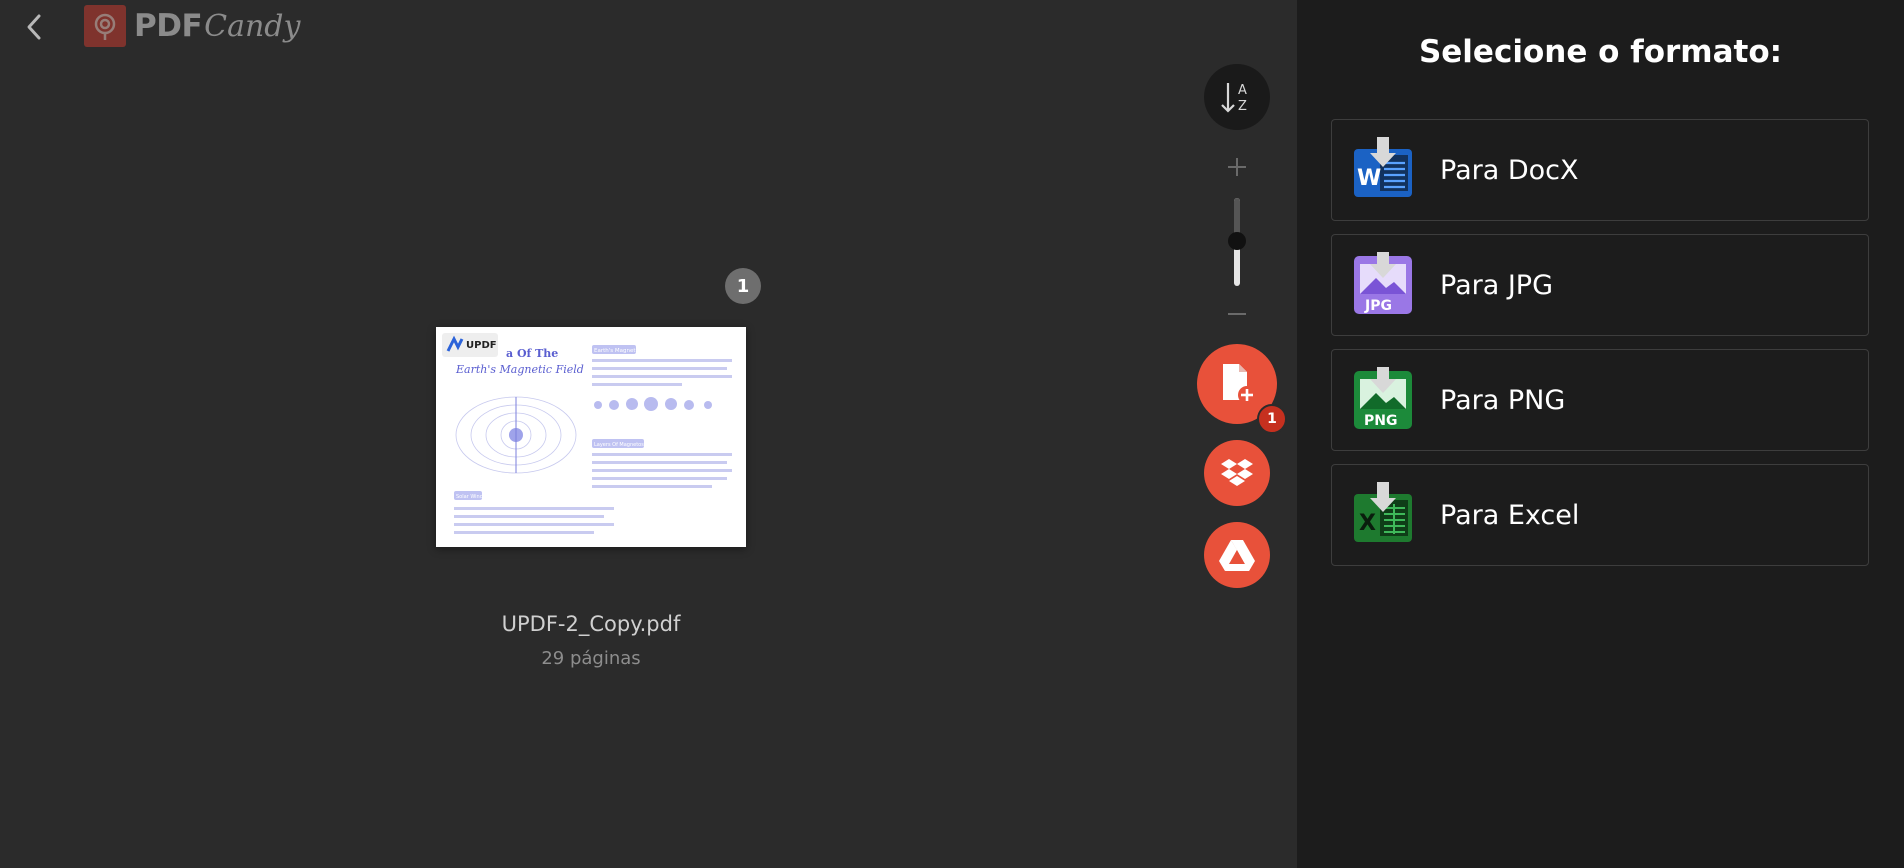 This screenshot has height=868, width=1904. I want to click on logo-candy-text: Candy, so click(252, 26).